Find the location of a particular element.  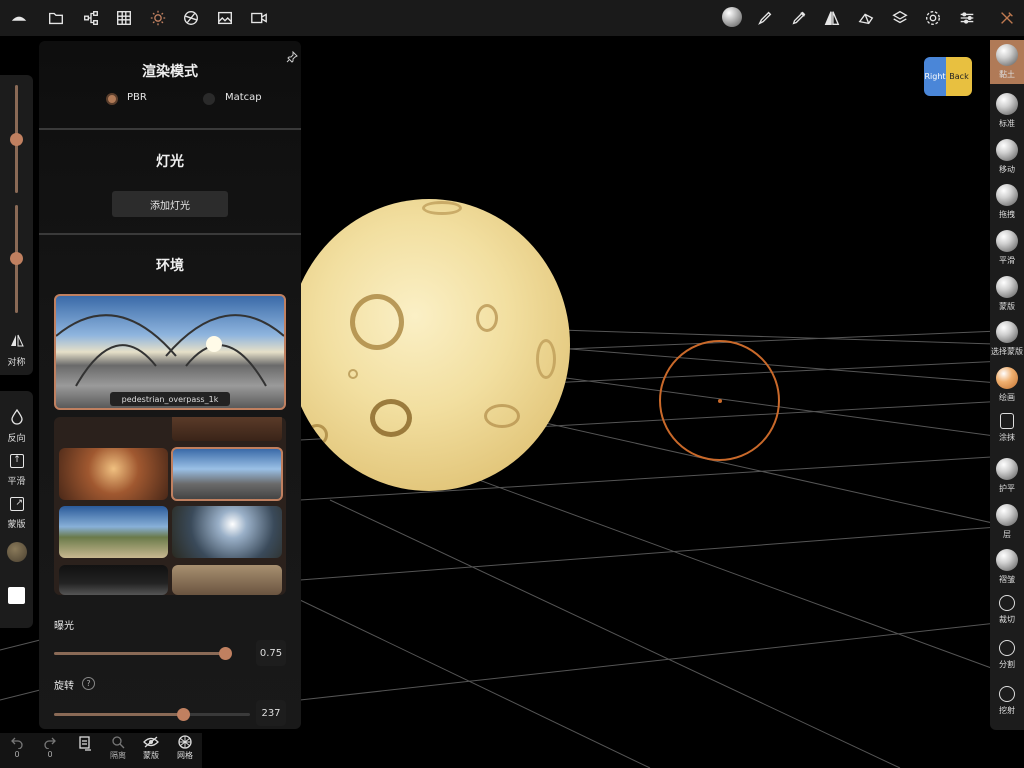

tool-label: 黏土 is located at coordinates (1007, 74).